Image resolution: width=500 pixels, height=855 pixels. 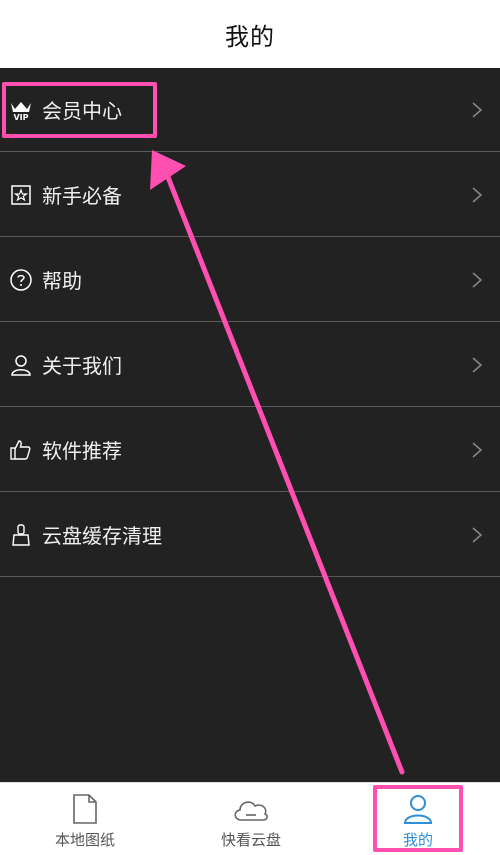 What do you see at coordinates (21, 535) in the screenshot?
I see `broom-icon` at bounding box center [21, 535].